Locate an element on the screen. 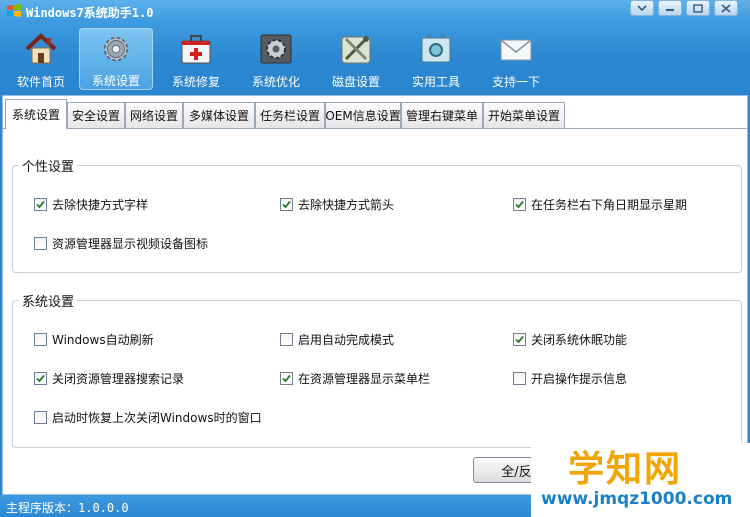 The height and width of the screenshot is (517, 750). house-icon is located at coordinates (41, 48).